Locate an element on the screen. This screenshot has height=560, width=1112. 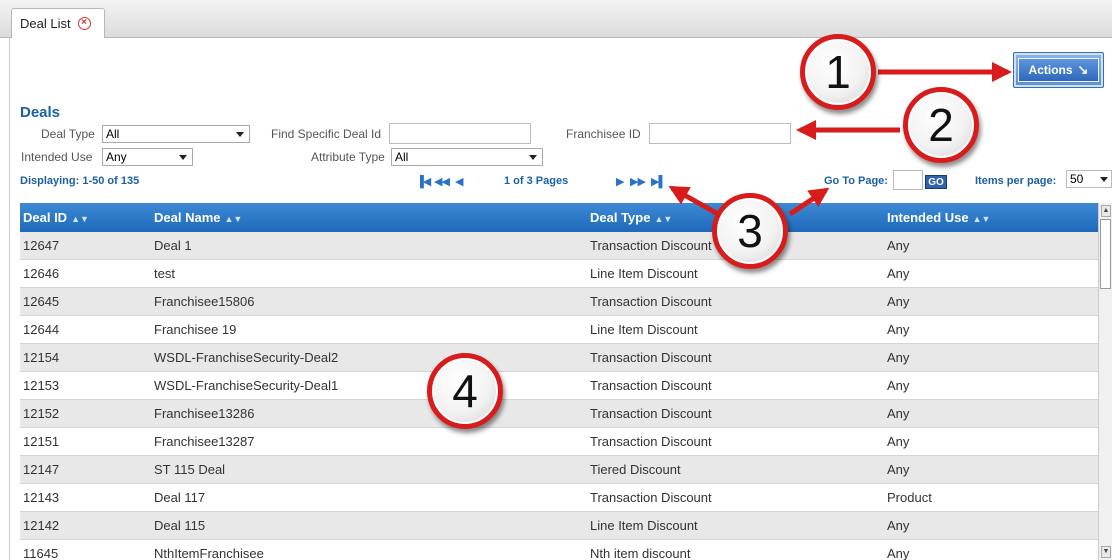
items-per-page-value: 50 is located at coordinates (1077, 179).